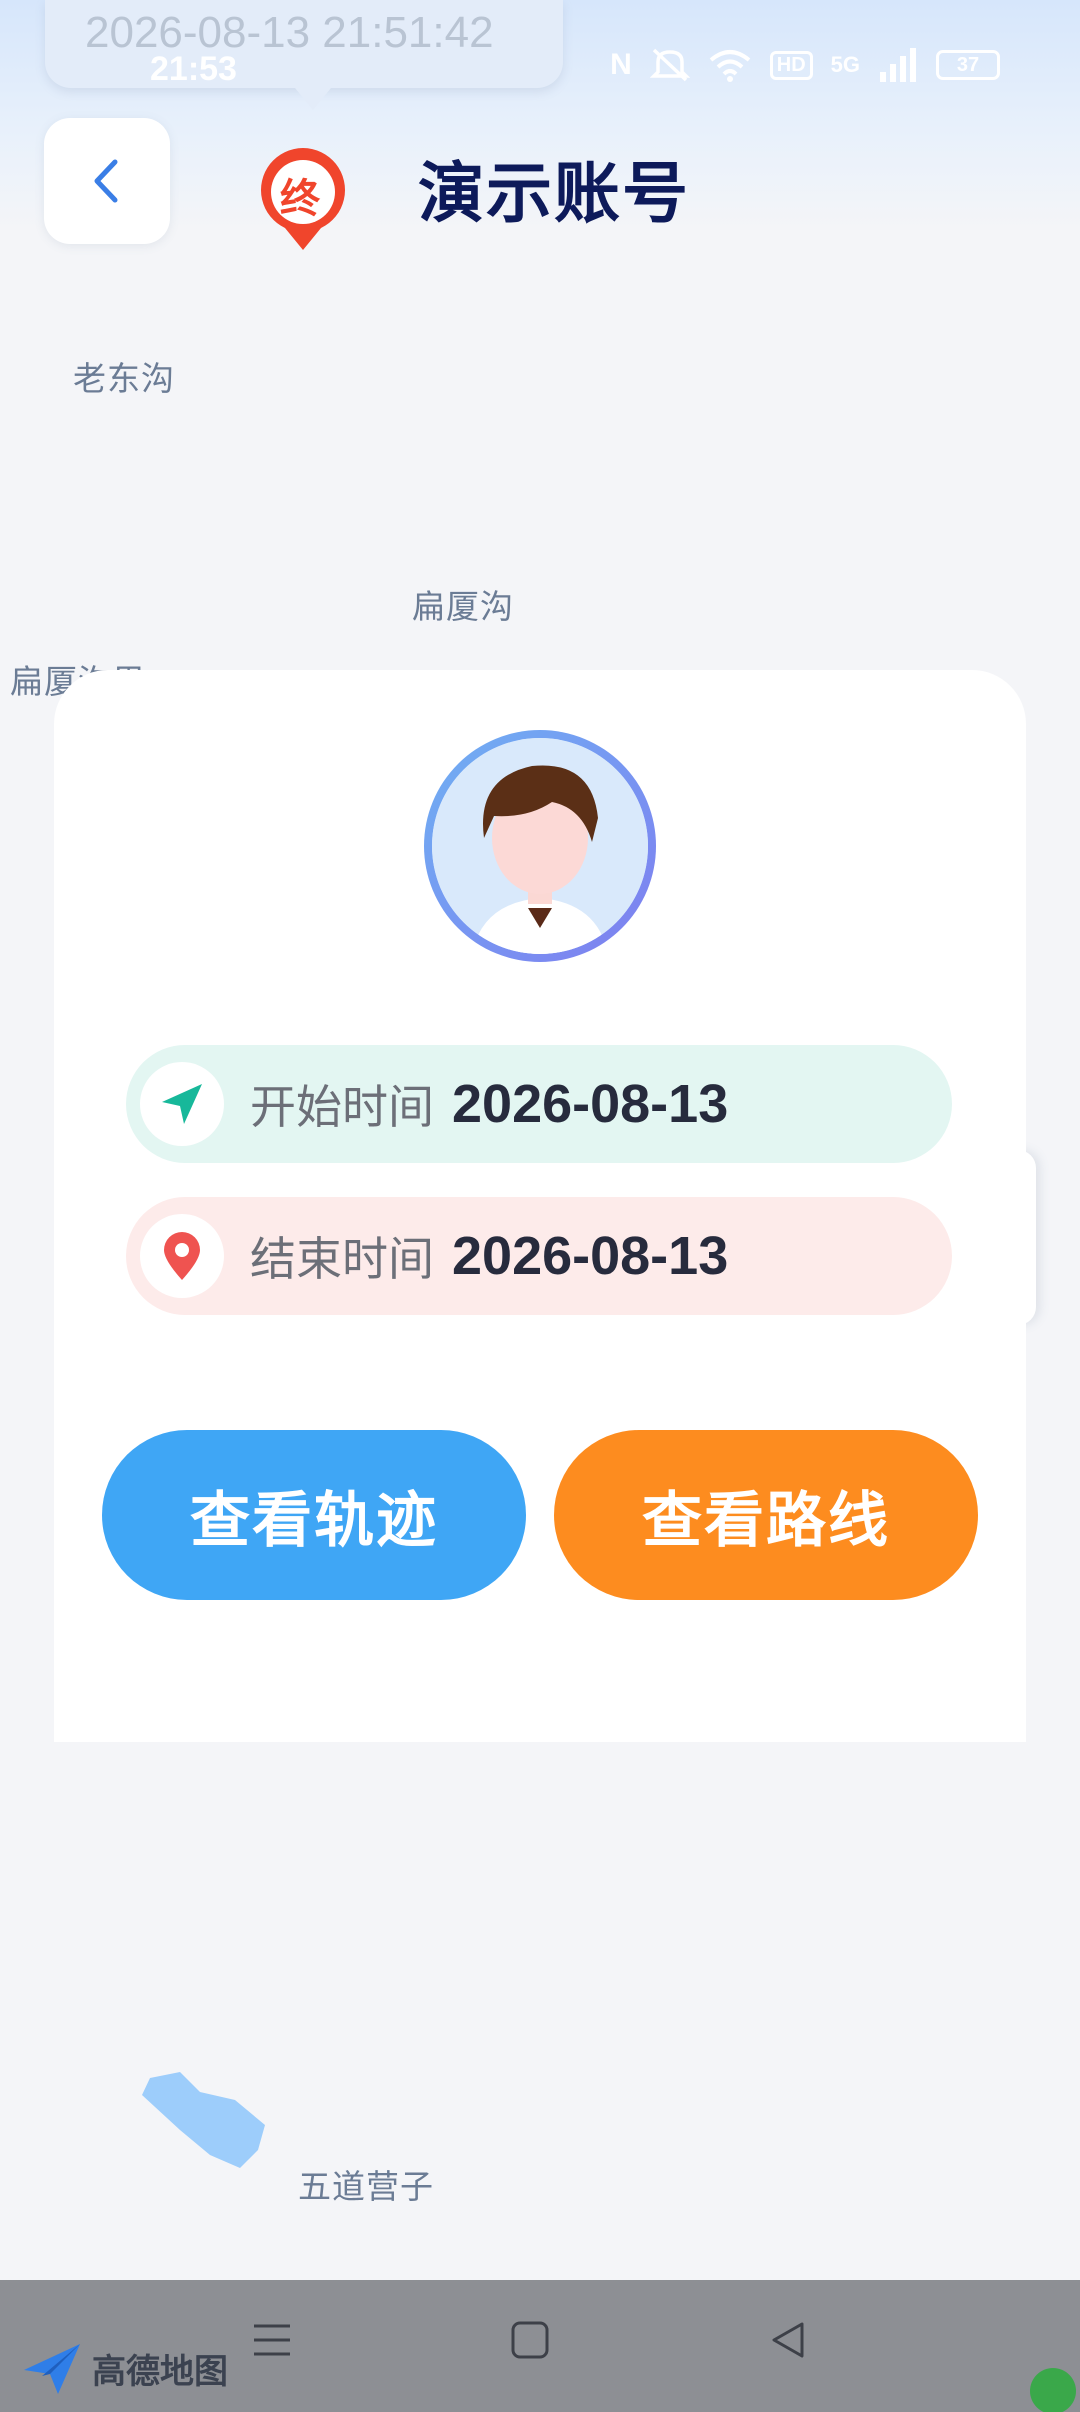 Image resolution: width=1080 pixels, height=2412 pixels. I want to click on back-nav-icon, so click(788, 2340).